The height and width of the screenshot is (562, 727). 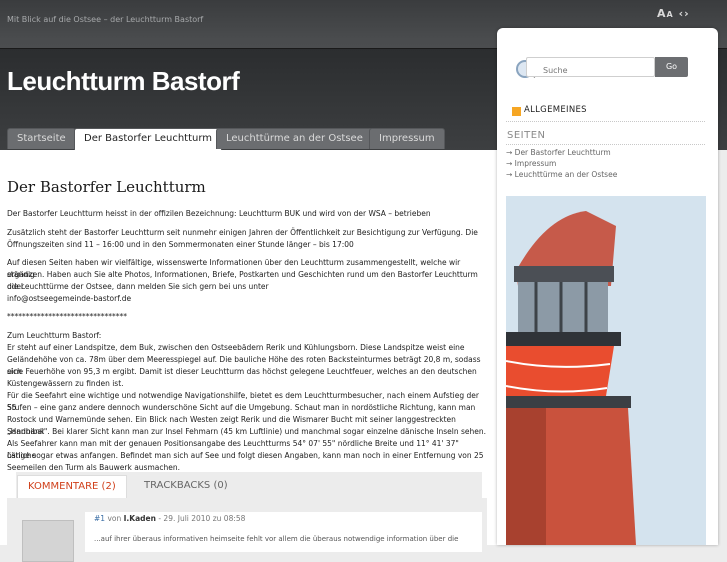 What do you see at coordinates (148, 139) in the screenshot?
I see `tab-der-bastorfer-leuchtturm: Der Bastorfer Leuchtturm` at bounding box center [148, 139].